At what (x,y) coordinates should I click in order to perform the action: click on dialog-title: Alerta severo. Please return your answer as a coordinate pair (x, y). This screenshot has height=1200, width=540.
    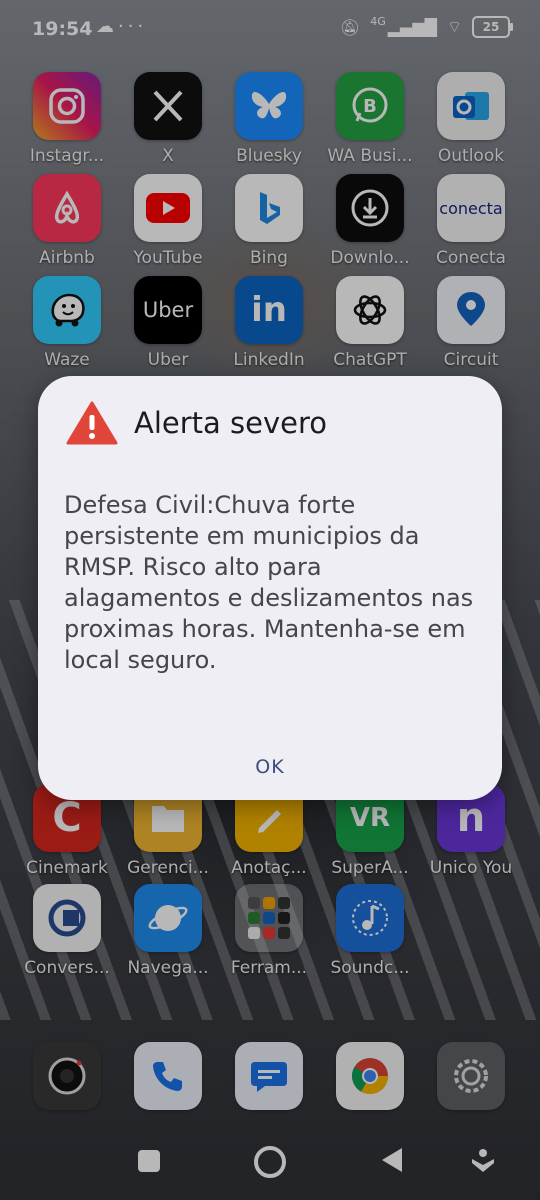
    Looking at the image, I should click on (231, 423).